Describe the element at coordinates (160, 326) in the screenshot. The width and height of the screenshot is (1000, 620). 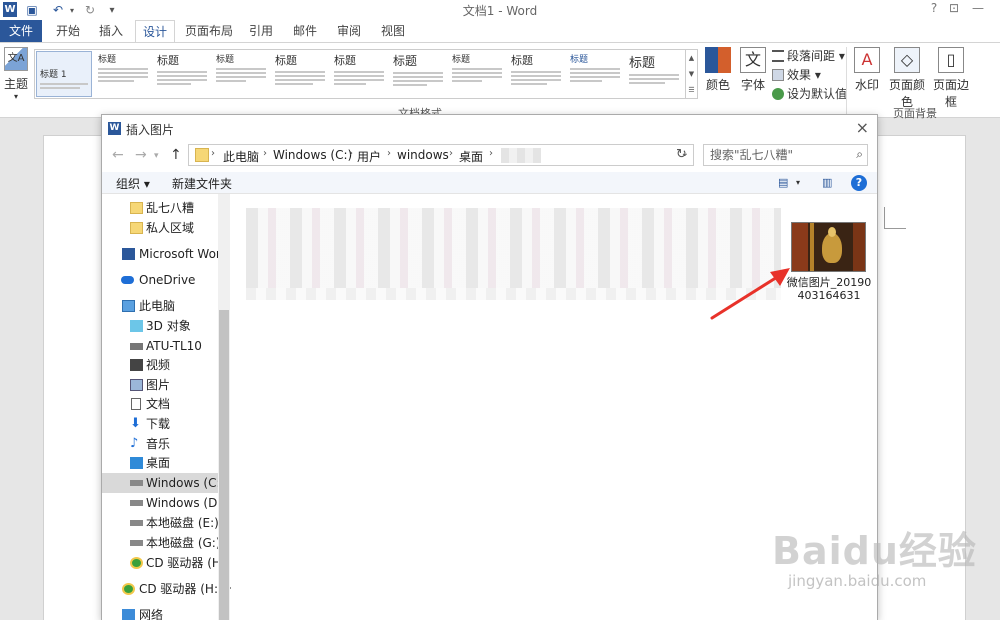
I see `sidebar-item-3d-objects: 3D 对象` at that location.